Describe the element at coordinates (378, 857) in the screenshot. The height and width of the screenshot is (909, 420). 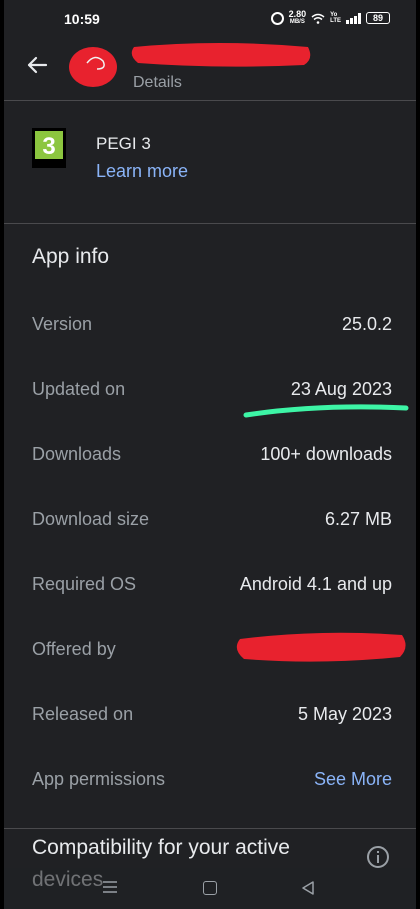
I see `info-icon` at that location.